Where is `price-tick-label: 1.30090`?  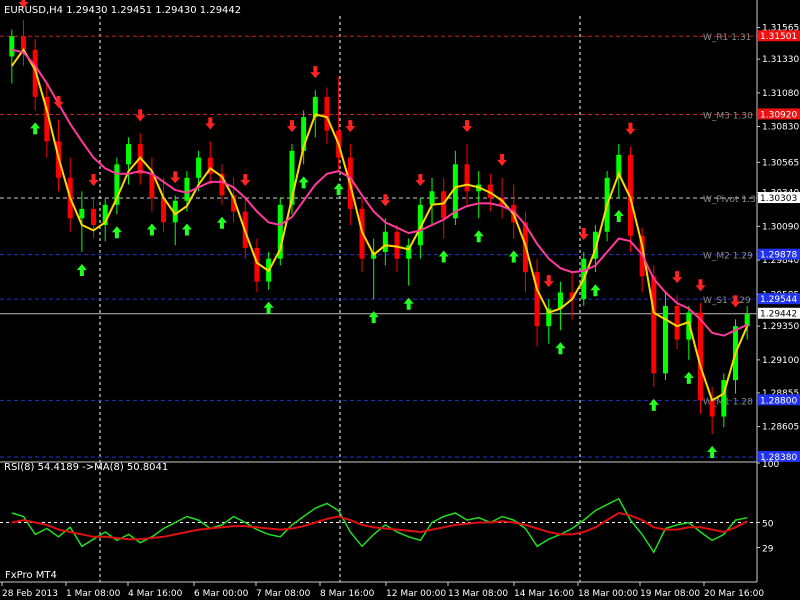
price-tick-label: 1.30090 is located at coordinates (780, 227).